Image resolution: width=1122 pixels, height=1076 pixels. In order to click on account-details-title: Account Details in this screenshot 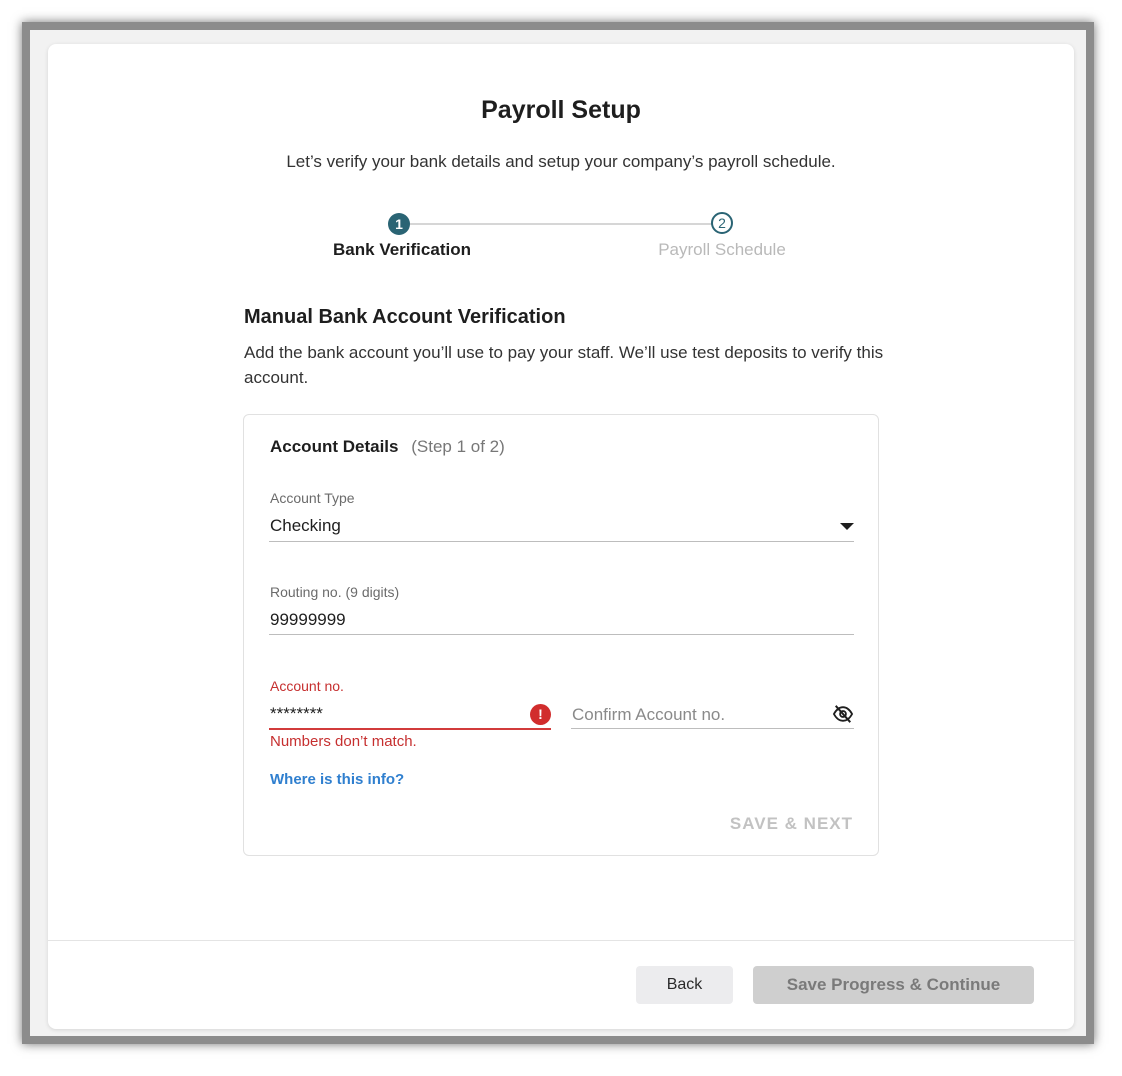, I will do `click(334, 446)`.